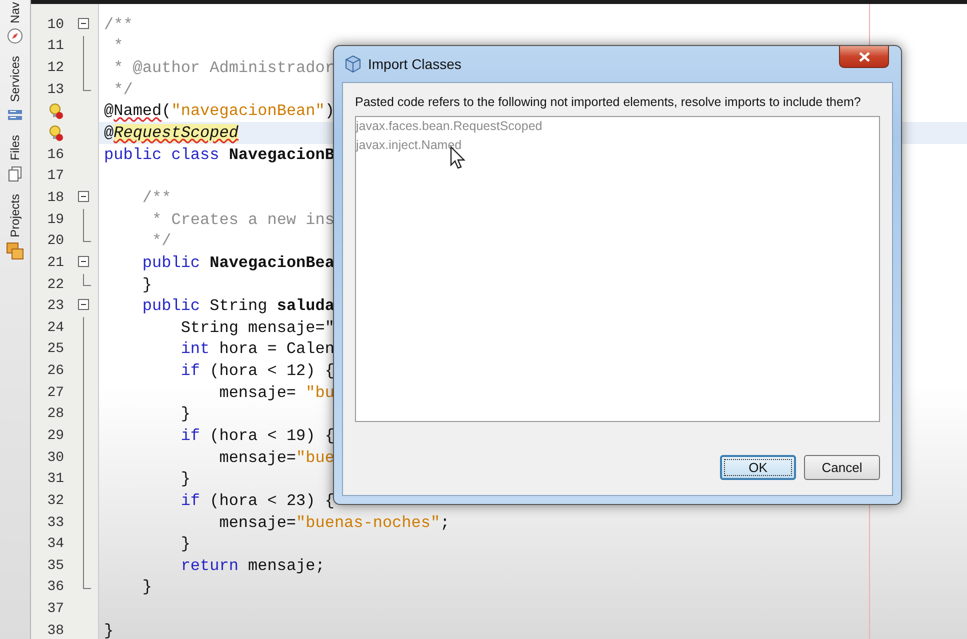 This screenshot has width=967, height=639. What do you see at coordinates (55, 371) in the screenshot?
I see `line-number: 26` at bounding box center [55, 371].